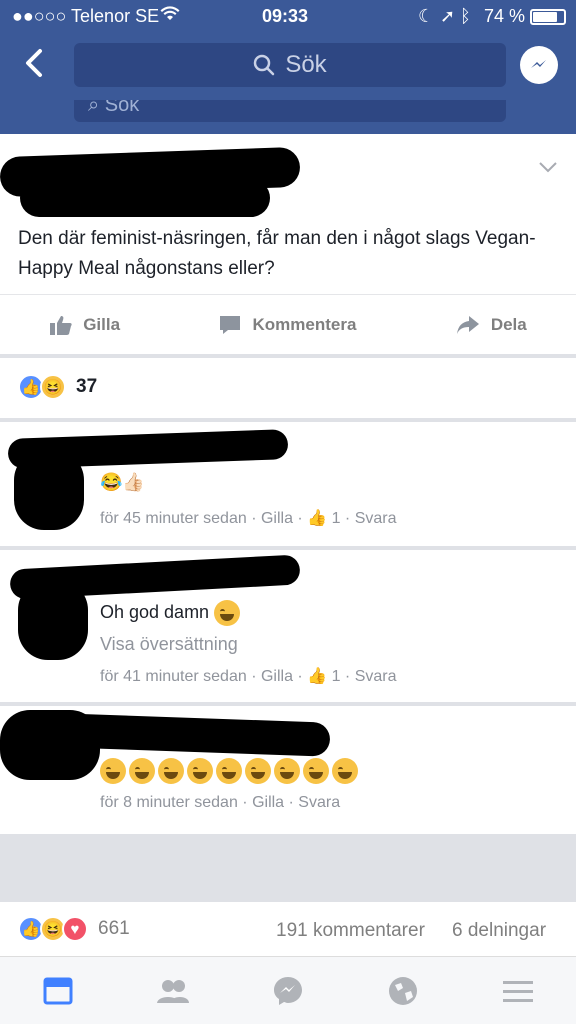  I want to click on comment-meta-text: för 41 minuter sedan · Gilla ·, so click(204, 676).